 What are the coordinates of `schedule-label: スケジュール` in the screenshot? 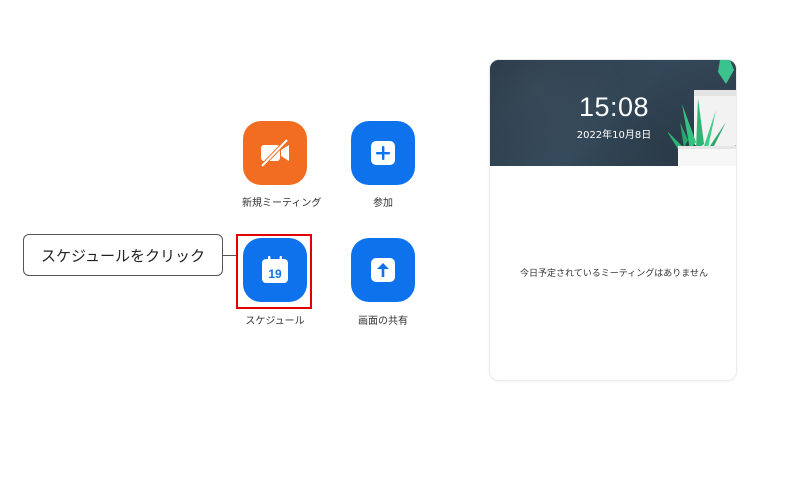 It's located at (275, 321).